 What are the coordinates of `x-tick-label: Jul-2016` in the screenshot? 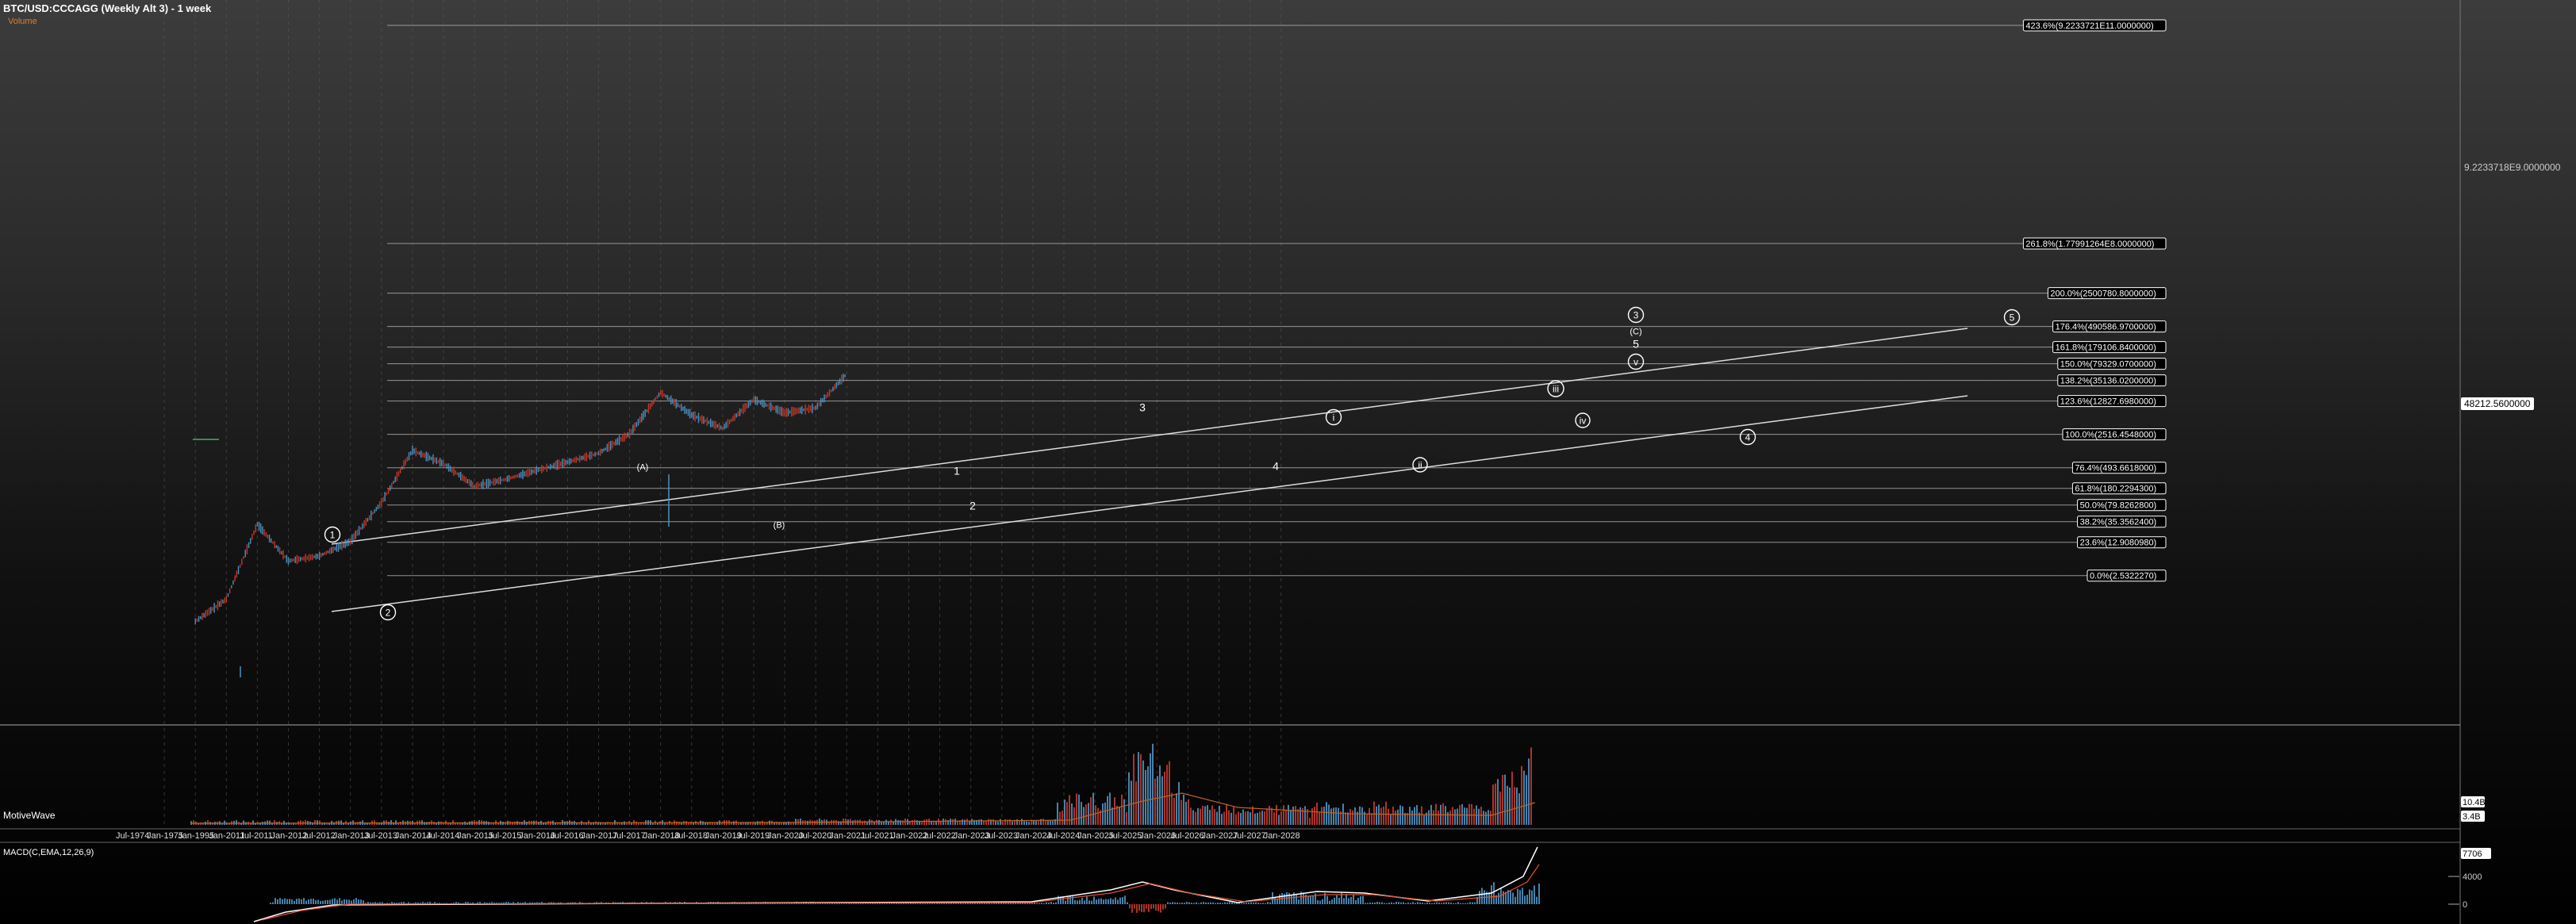 It's located at (566, 836).